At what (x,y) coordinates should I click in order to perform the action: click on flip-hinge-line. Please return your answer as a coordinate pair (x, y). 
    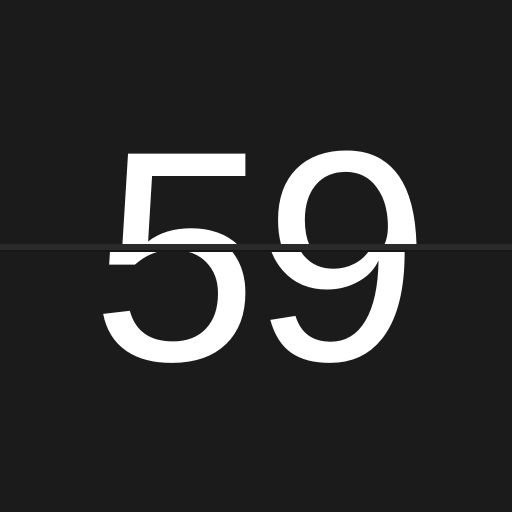
    Looking at the image, I should click on (256, 251).